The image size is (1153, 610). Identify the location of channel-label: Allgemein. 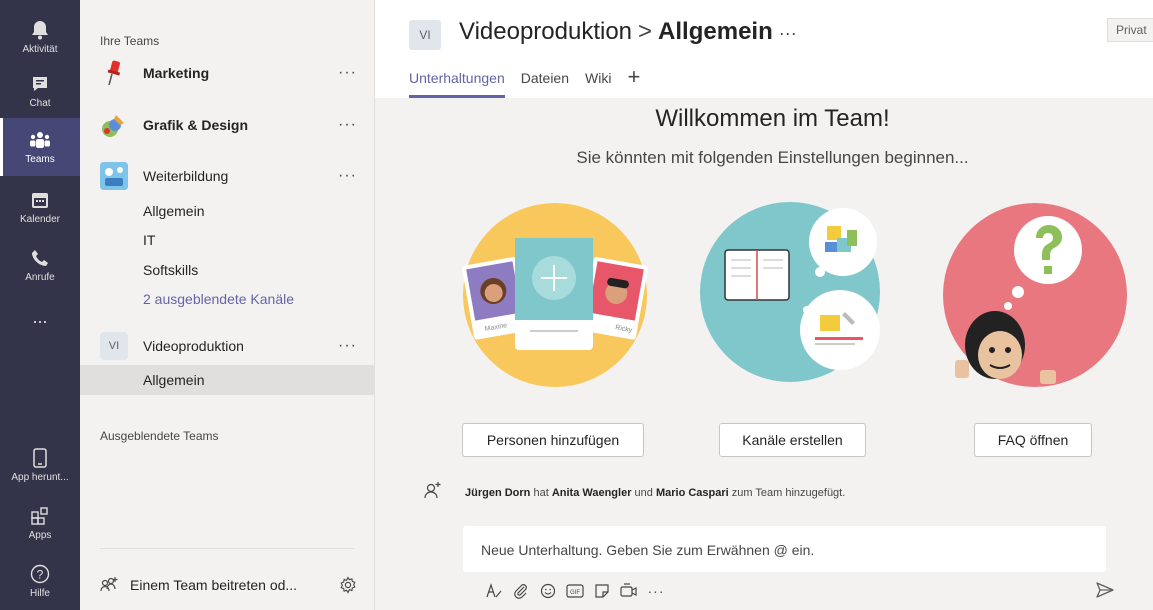
(174, 380).